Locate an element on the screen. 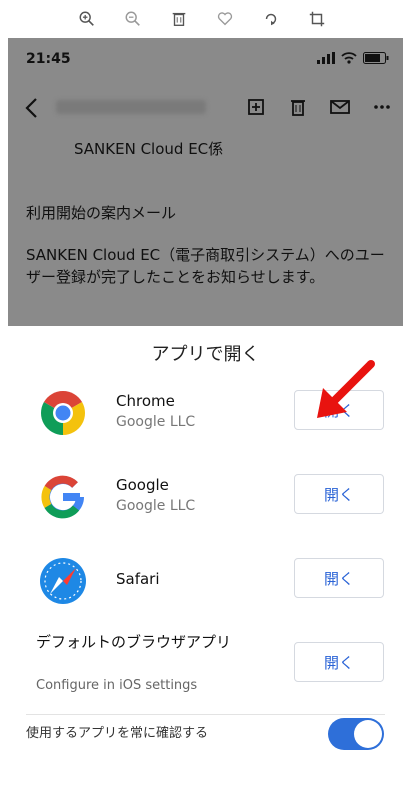  mail-actions is located at coordinates (319, 107).